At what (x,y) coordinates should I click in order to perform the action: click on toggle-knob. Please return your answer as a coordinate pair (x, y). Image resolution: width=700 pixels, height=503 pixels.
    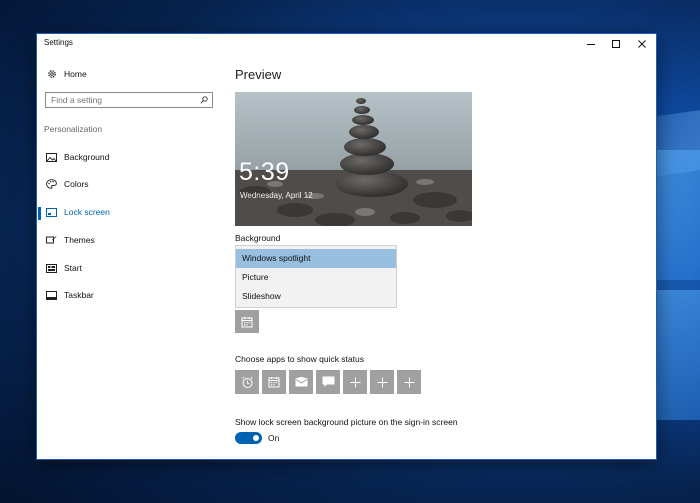
    Looking at the image, I should click on (256, 438).